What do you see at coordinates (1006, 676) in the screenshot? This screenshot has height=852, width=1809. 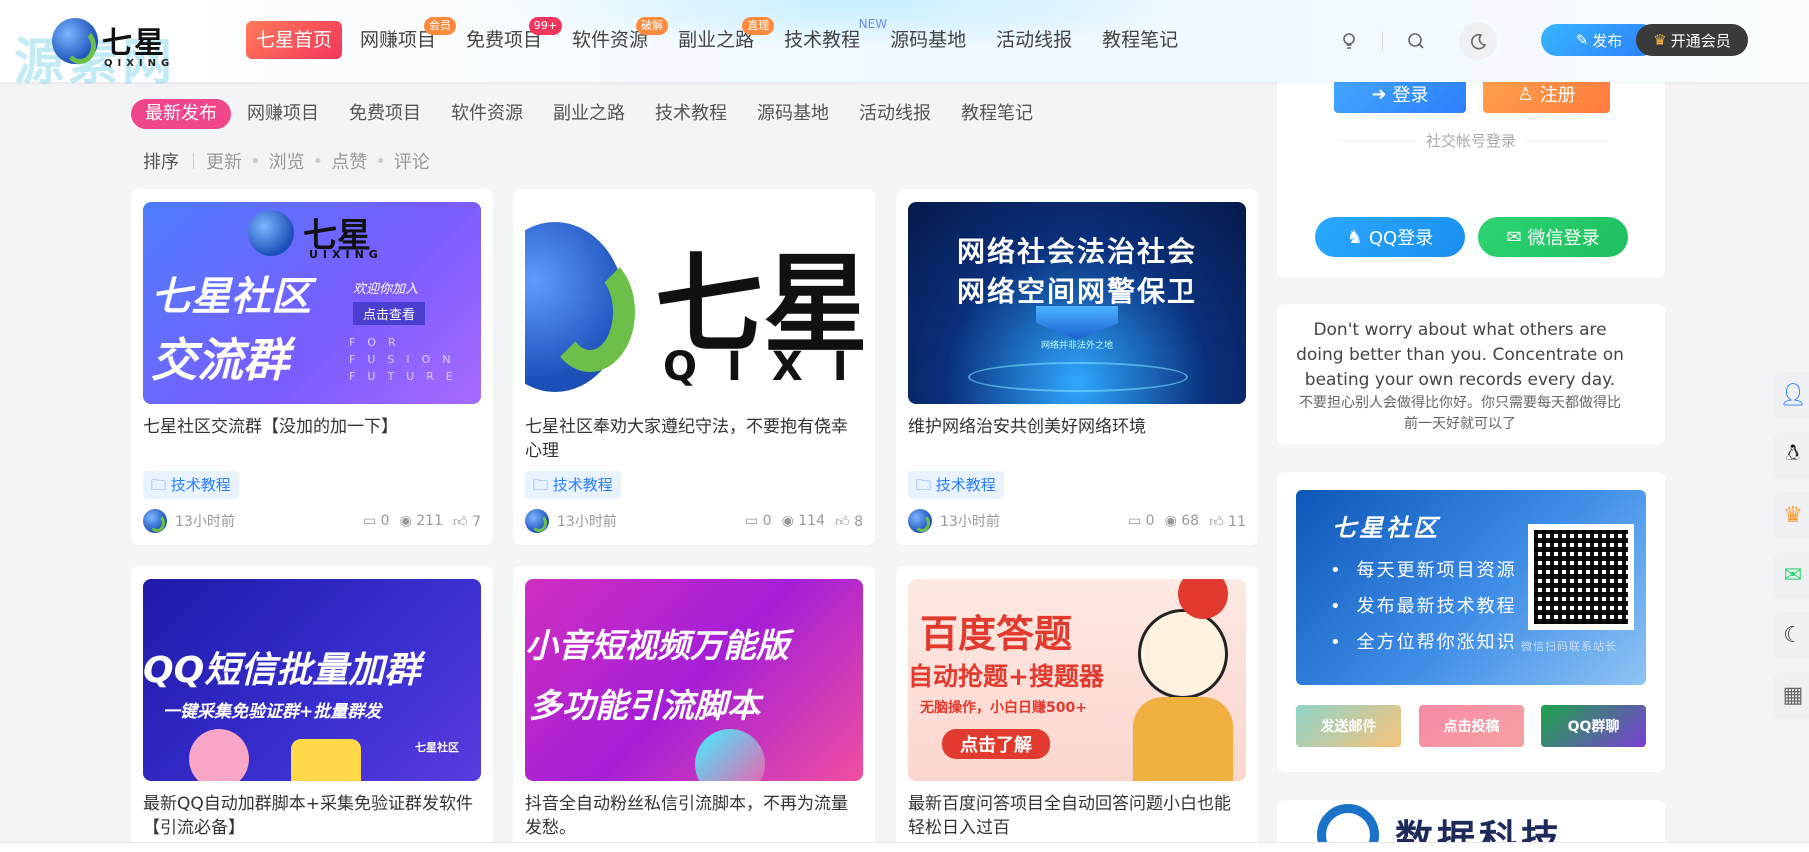 I see `thumb-line2: 自动抢题+搜题器` at bounding box center [1006, 676].